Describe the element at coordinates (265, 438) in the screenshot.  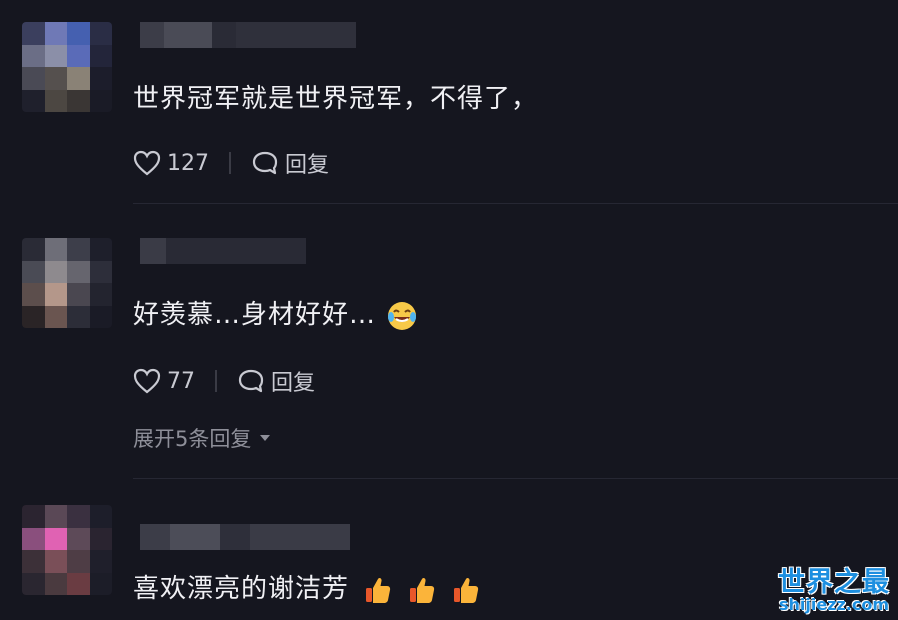
I see `caret-down-icon` at that location.